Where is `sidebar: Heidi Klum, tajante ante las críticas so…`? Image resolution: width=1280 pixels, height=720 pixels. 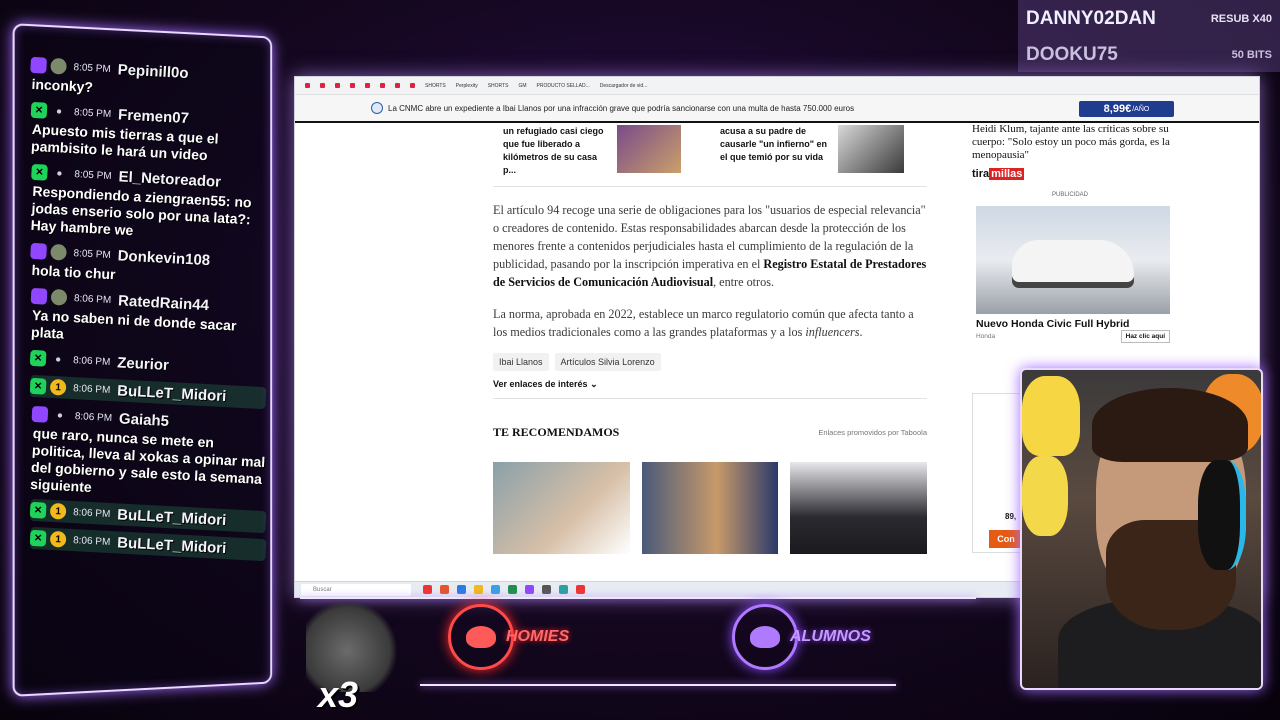 sidebar: Heidi Klum, tajante ante las críticas so… is located at coordinates (1072, 338).